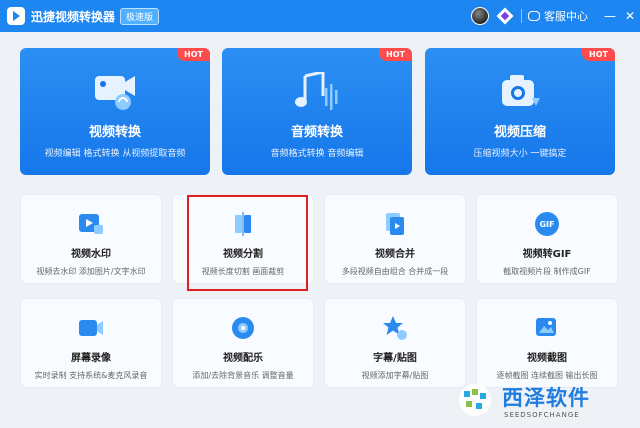 The height and width of the screenshot is (428, 640). I want to click on minimize-button: —, so click(610, 16).